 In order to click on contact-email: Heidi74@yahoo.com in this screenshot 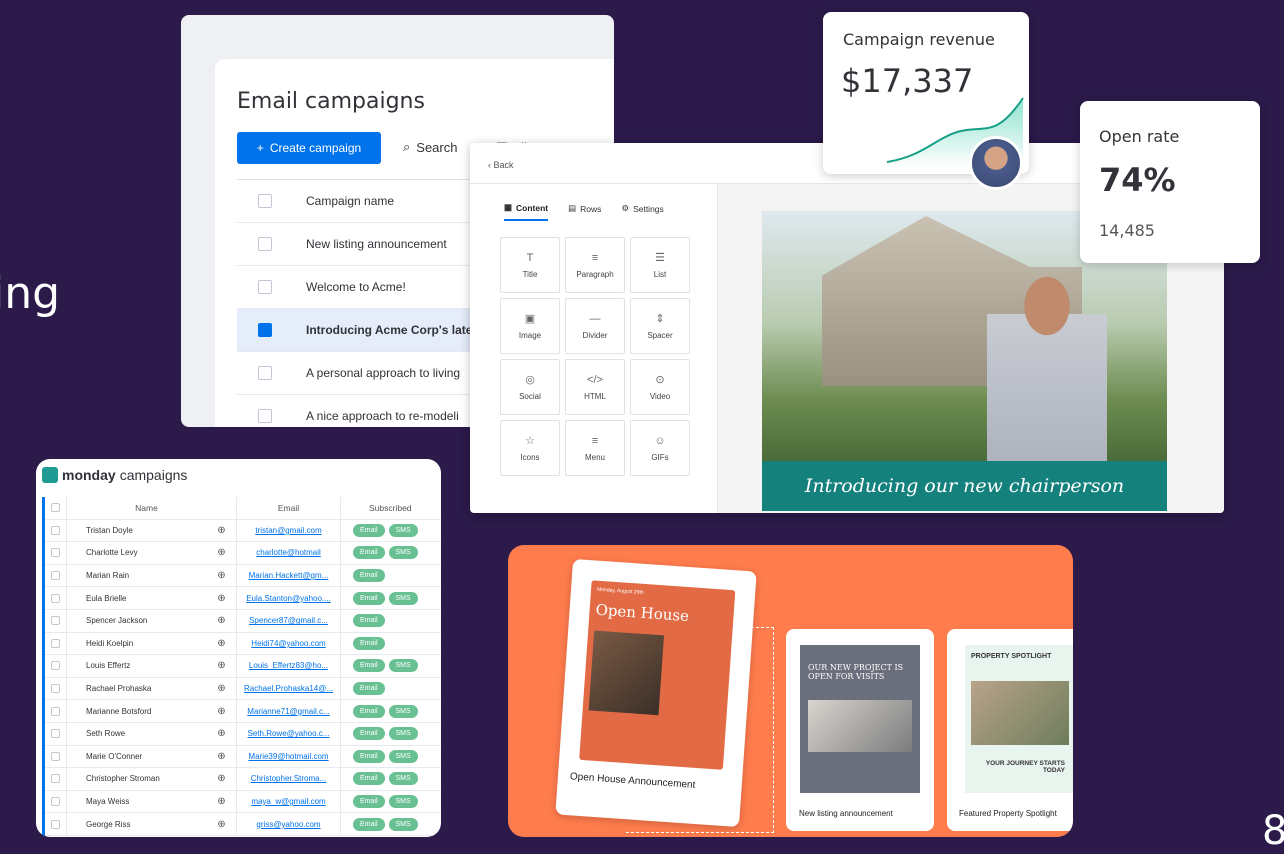, I will do `click(289, 643)`.